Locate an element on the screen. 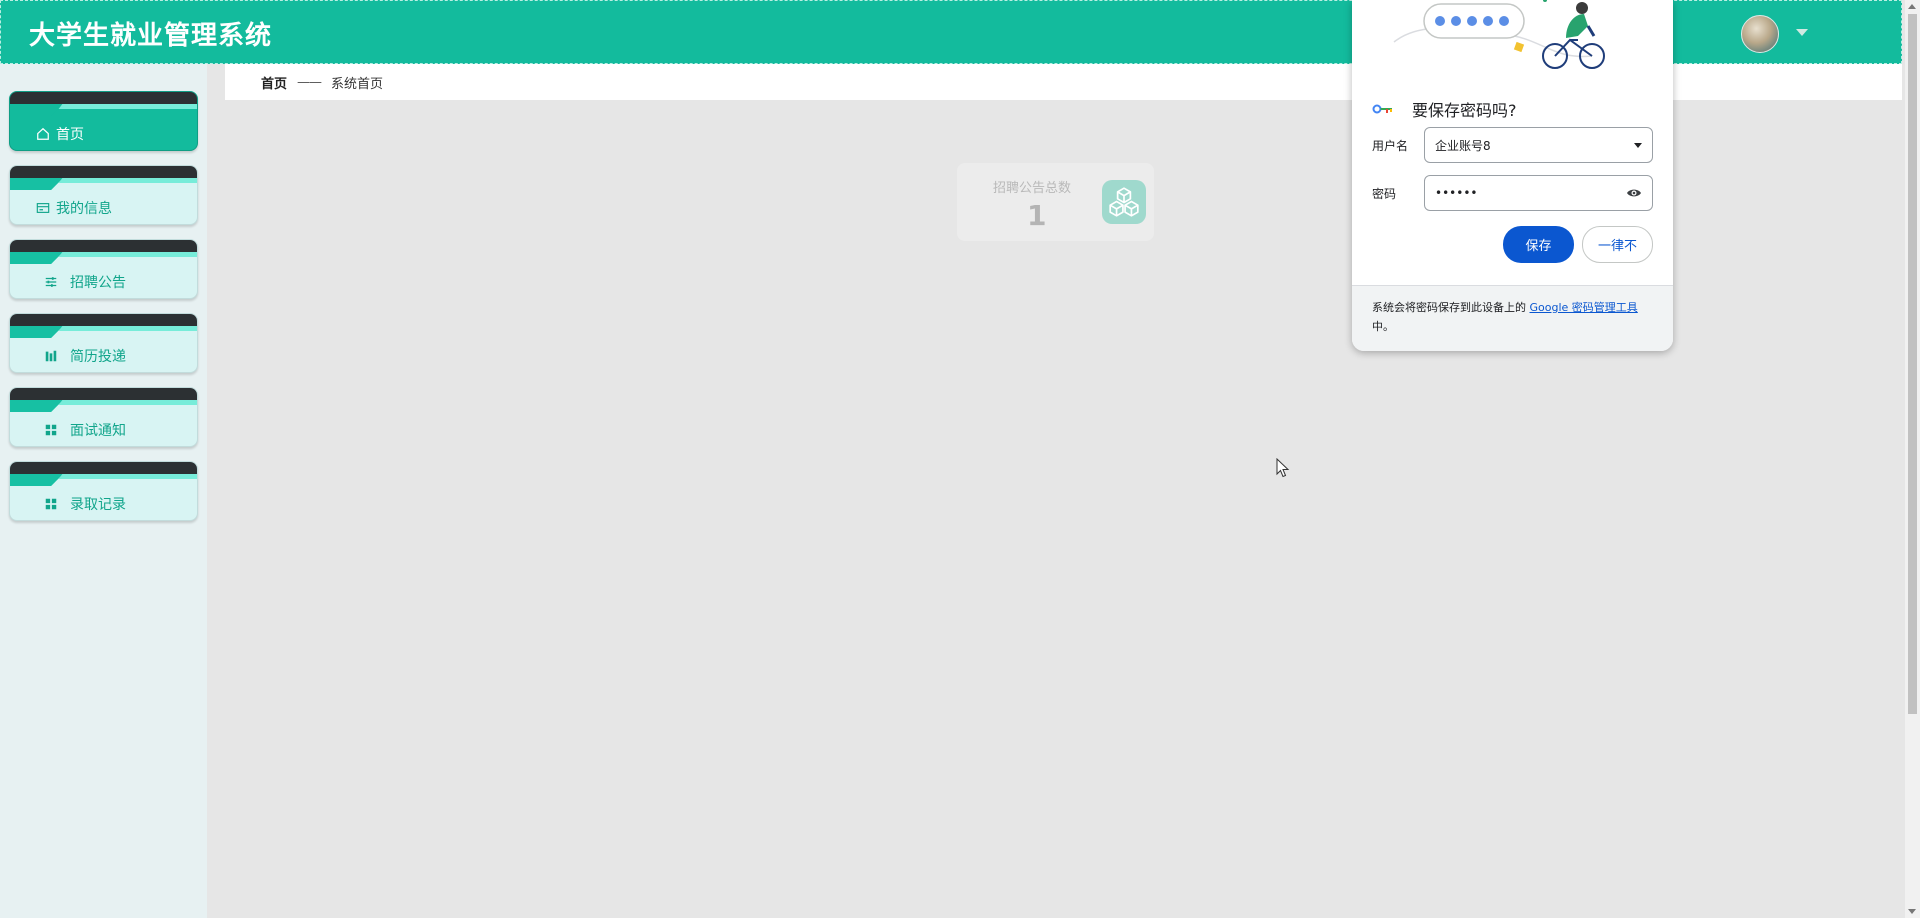 This screenshot has width=1920, height=918. stat-card-job-postings: 招聘公告总数 1 is located at coordinates (1055, 202).